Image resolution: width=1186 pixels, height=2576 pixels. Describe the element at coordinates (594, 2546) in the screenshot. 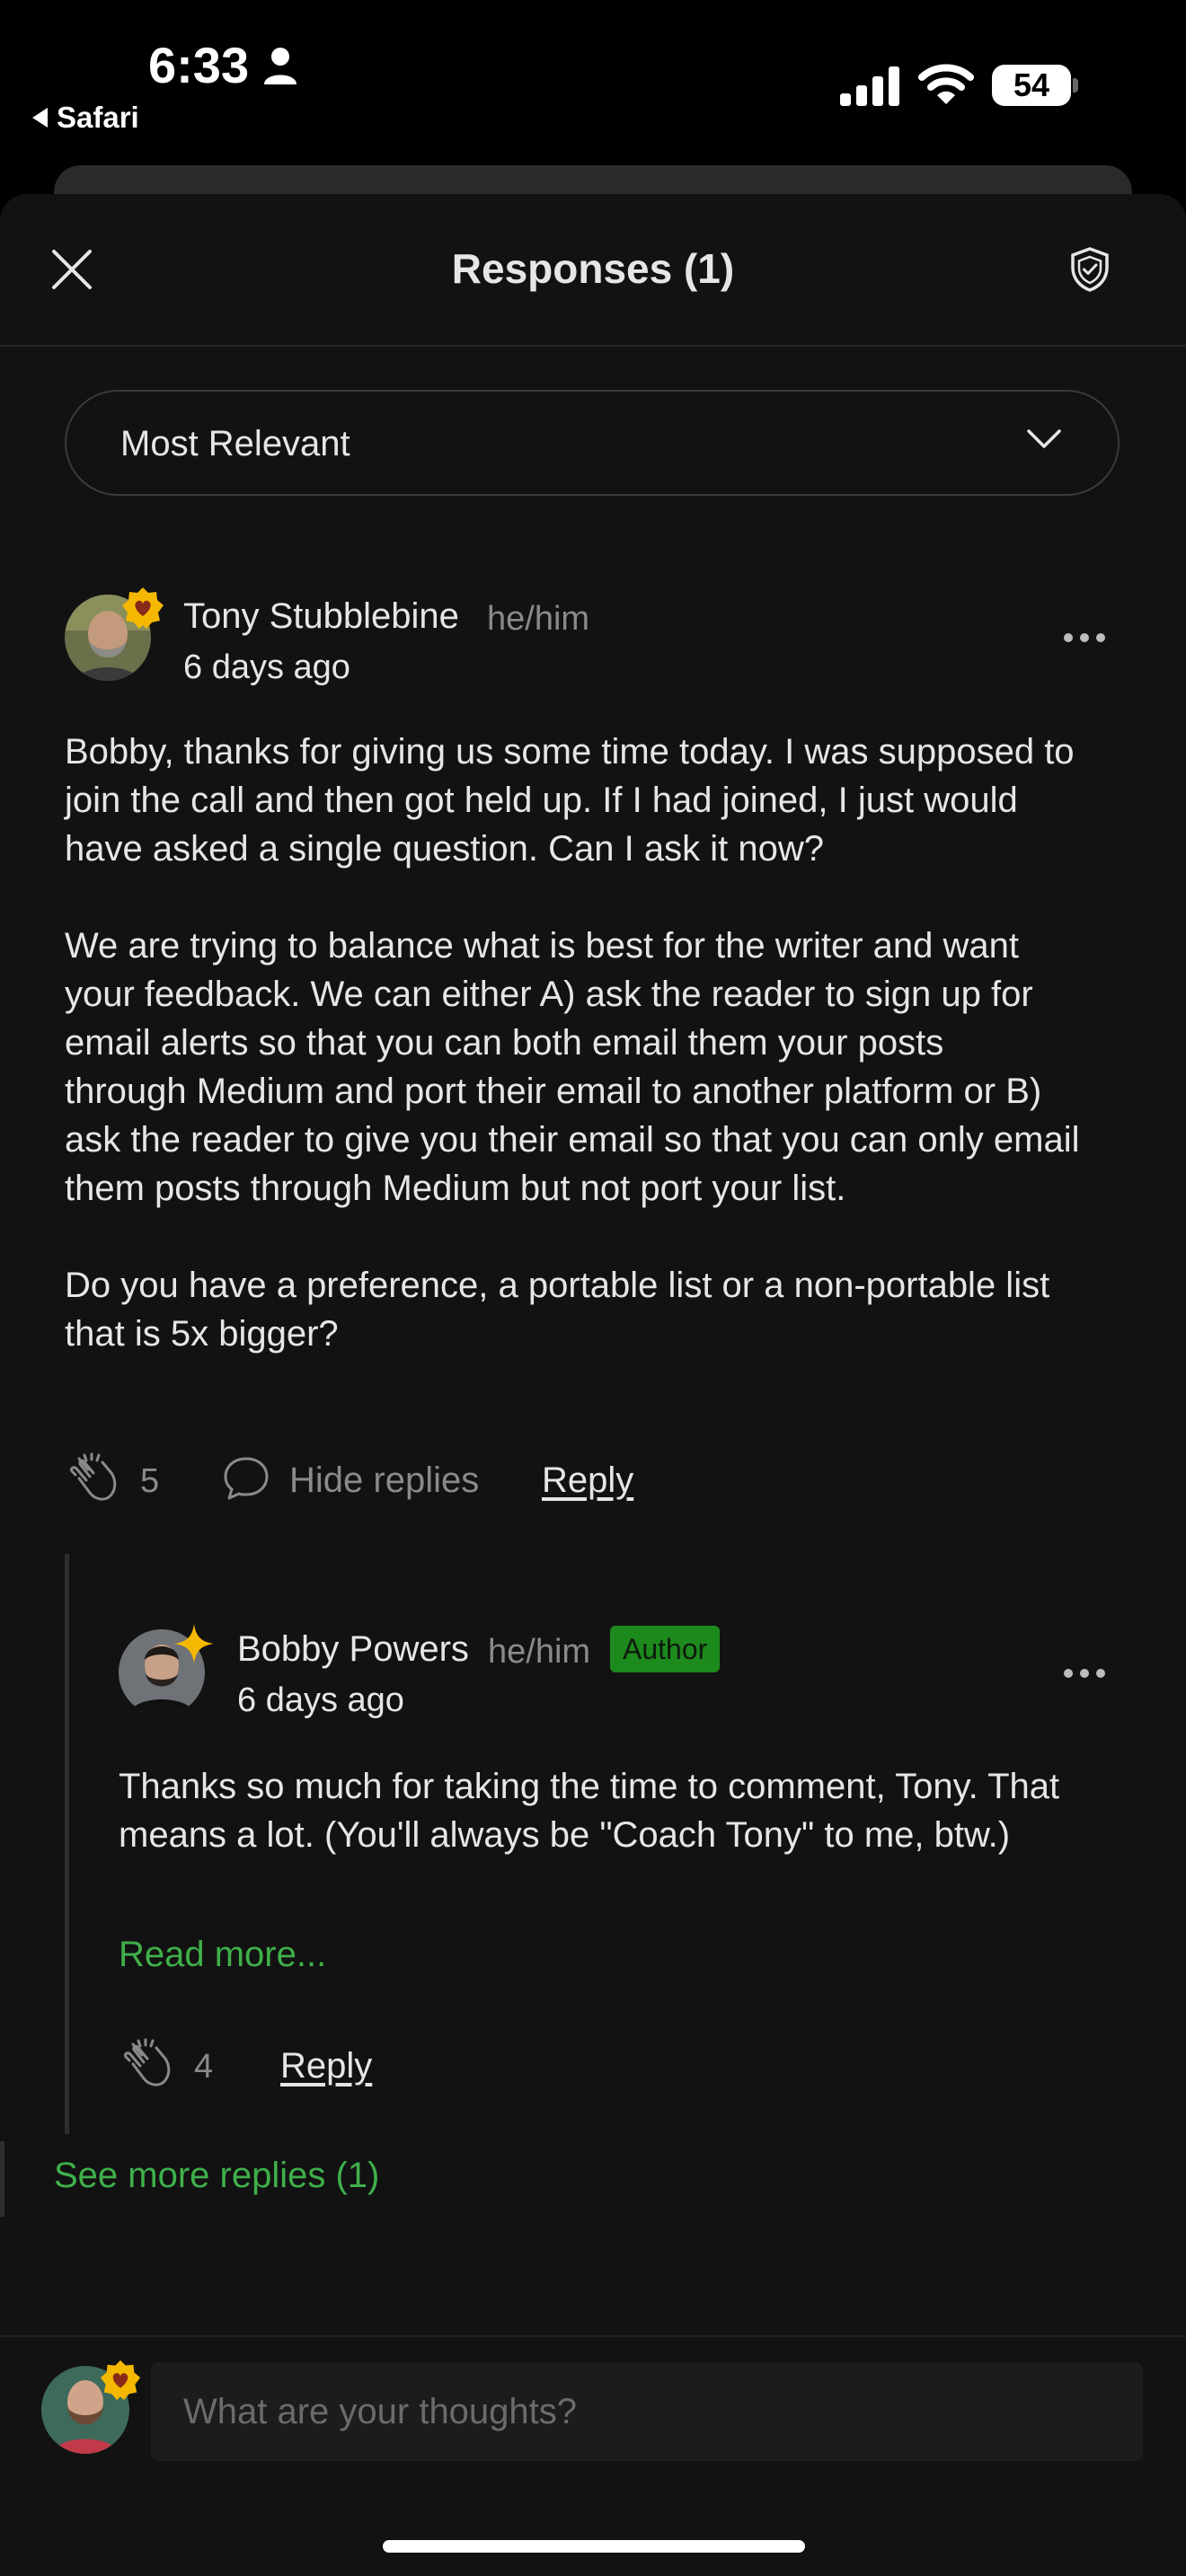

I see `home-indicator` at that location.